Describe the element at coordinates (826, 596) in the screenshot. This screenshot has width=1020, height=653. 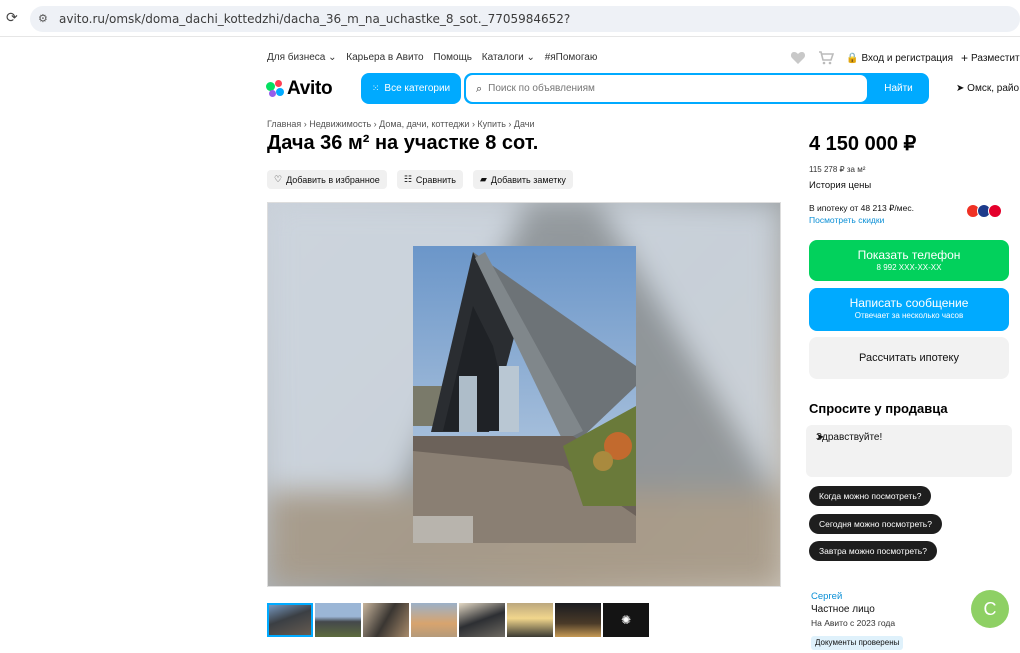
I see `seller-name-link: Сергей` at that location.